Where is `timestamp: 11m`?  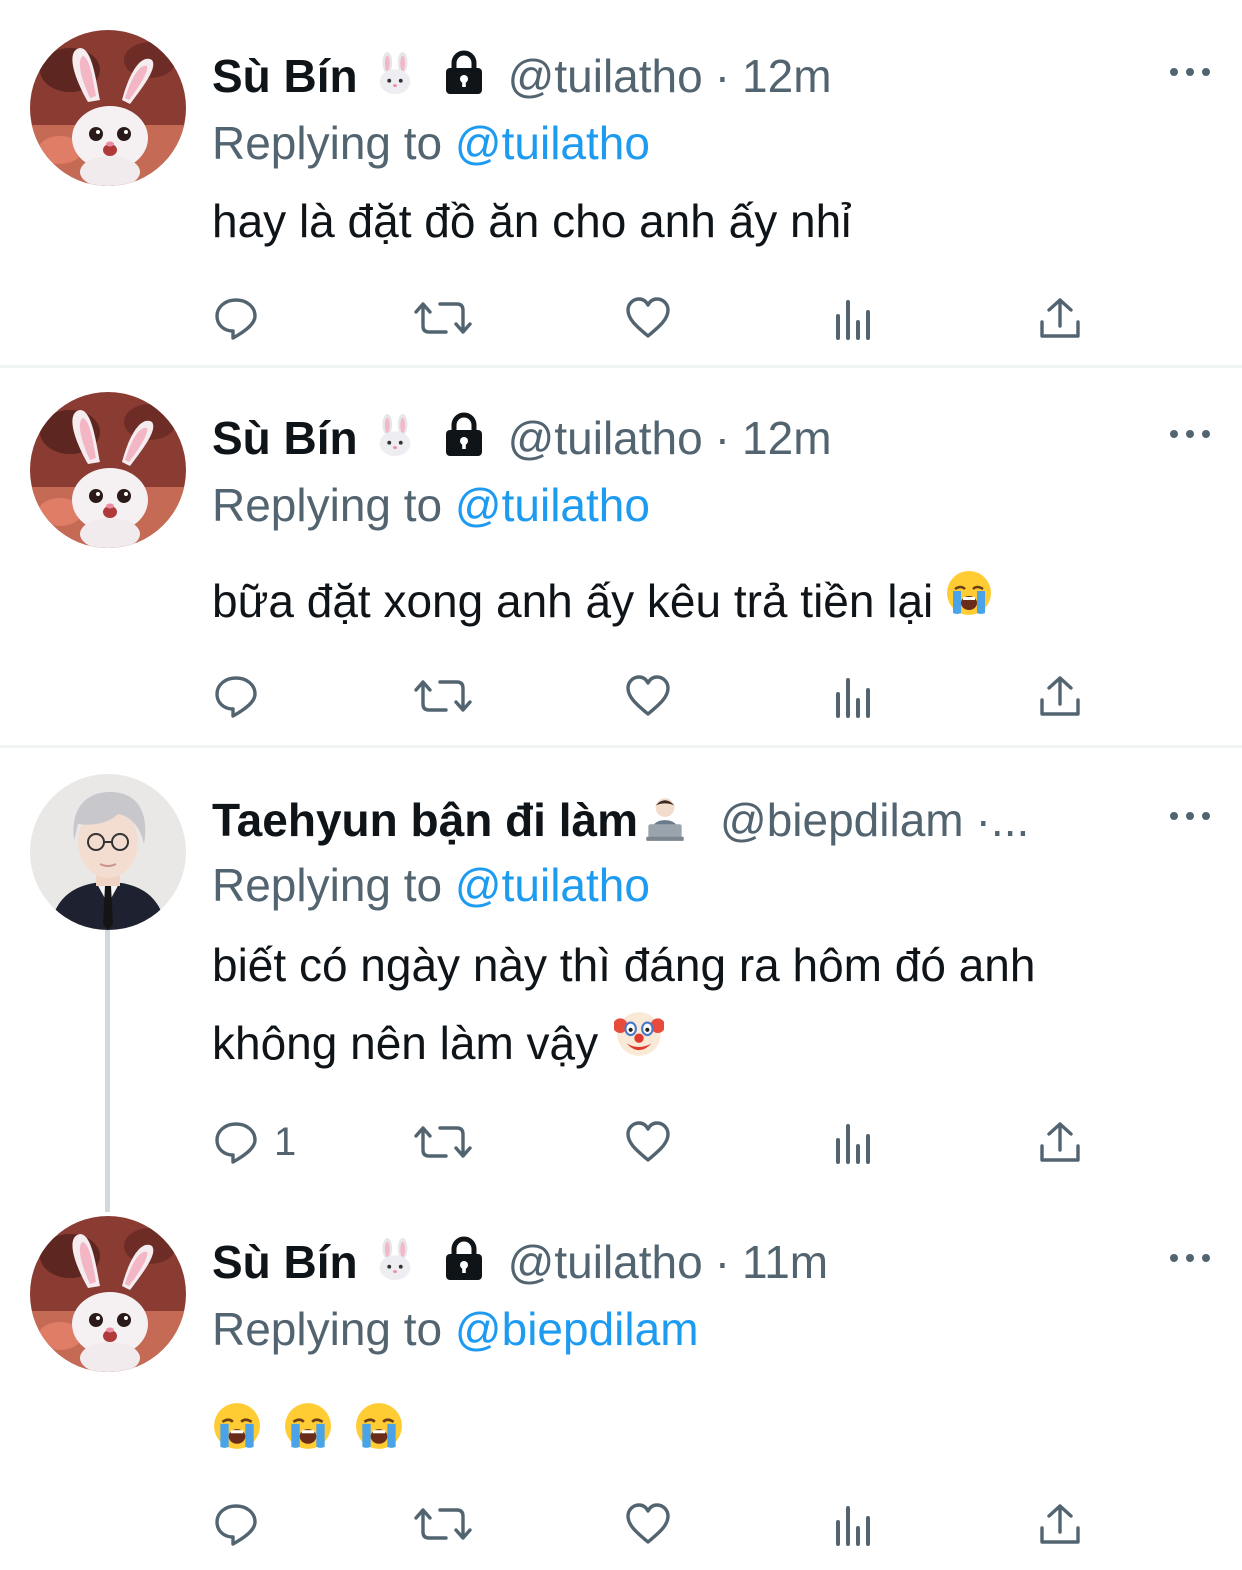 timestamp: 11m is located at coordinates (785, 1262).